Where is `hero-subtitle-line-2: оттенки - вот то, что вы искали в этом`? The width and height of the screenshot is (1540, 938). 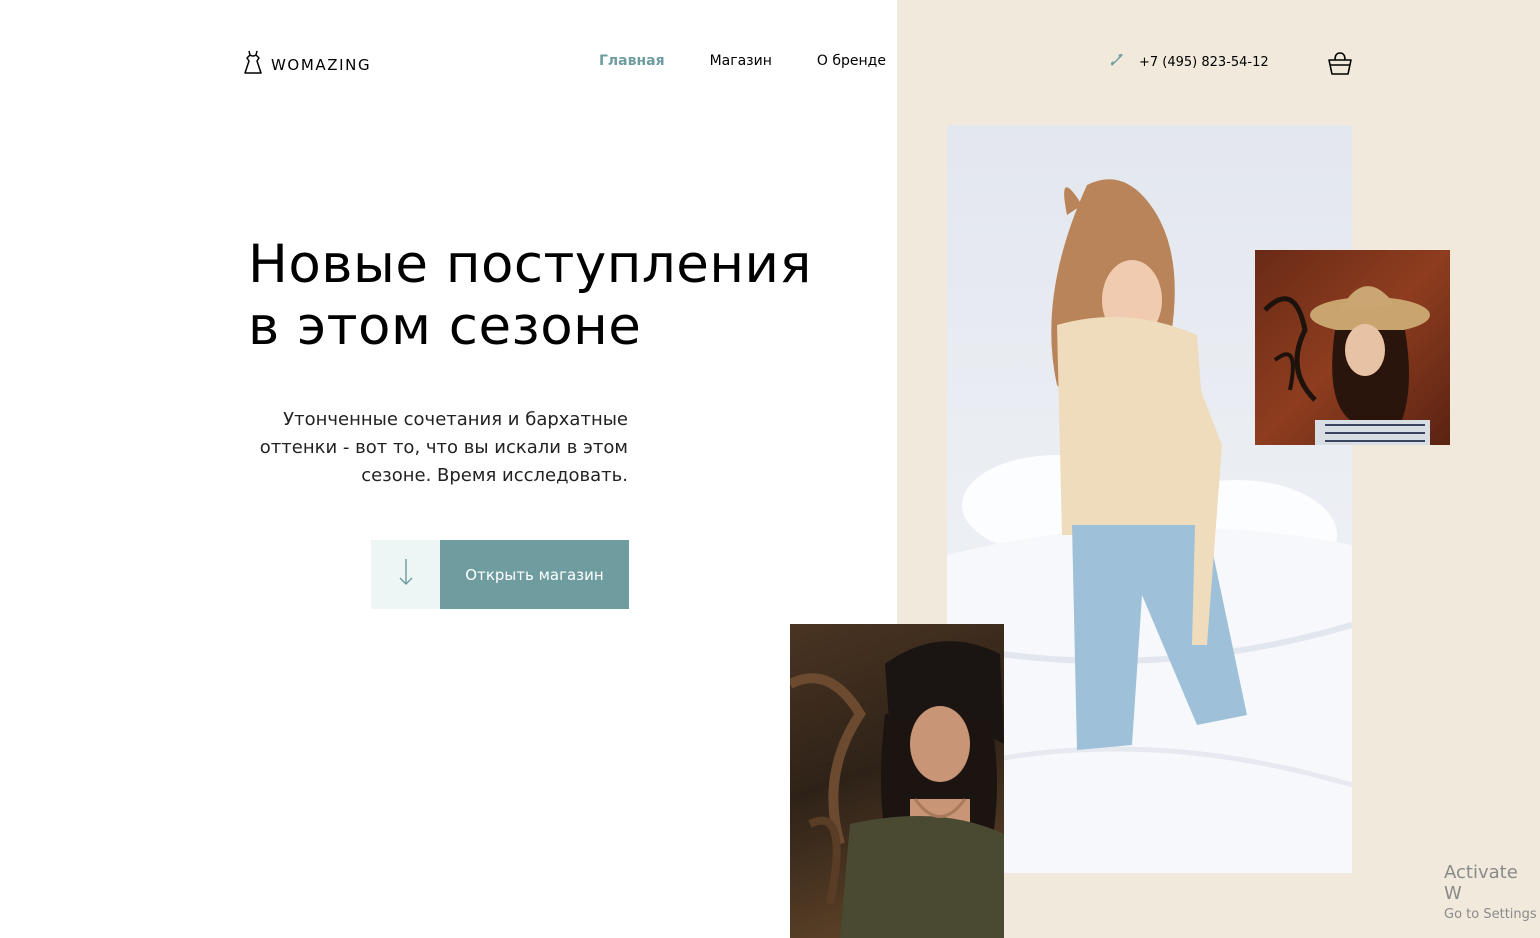
hero-subtitle-line-2: оттенки - вот то, что вы искали в этом is located at coordinates (443, 447).